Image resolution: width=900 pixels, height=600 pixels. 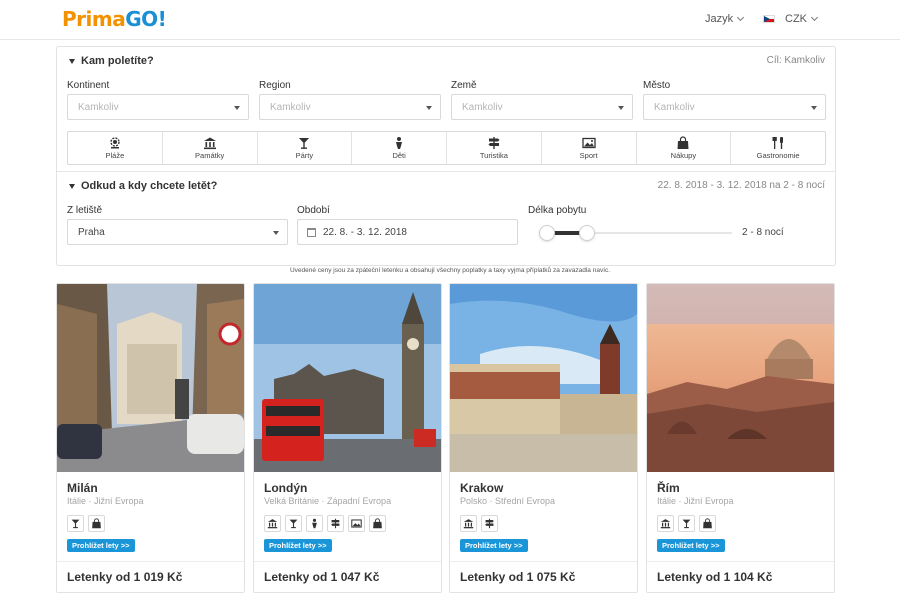 What do you see at coordinates (493, 155) in the screenshot?
I see `category-label: Turistika` at bounding box center [493, 155].